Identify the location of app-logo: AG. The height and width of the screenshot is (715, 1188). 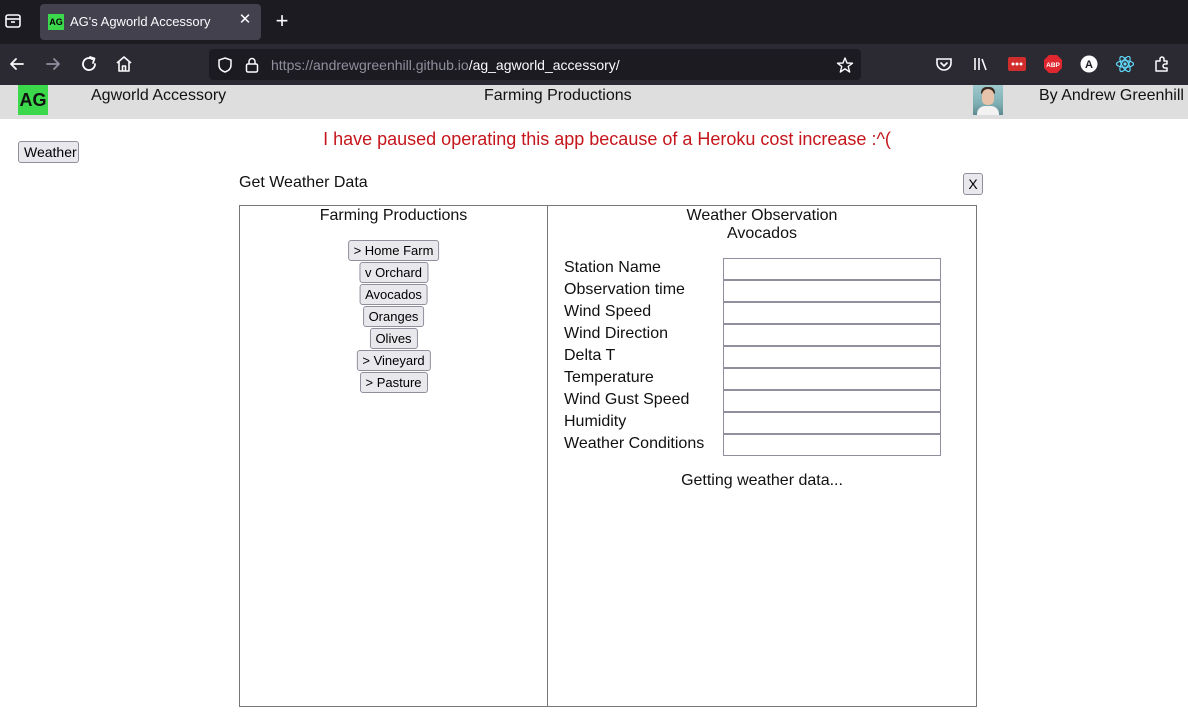
(33, 100).